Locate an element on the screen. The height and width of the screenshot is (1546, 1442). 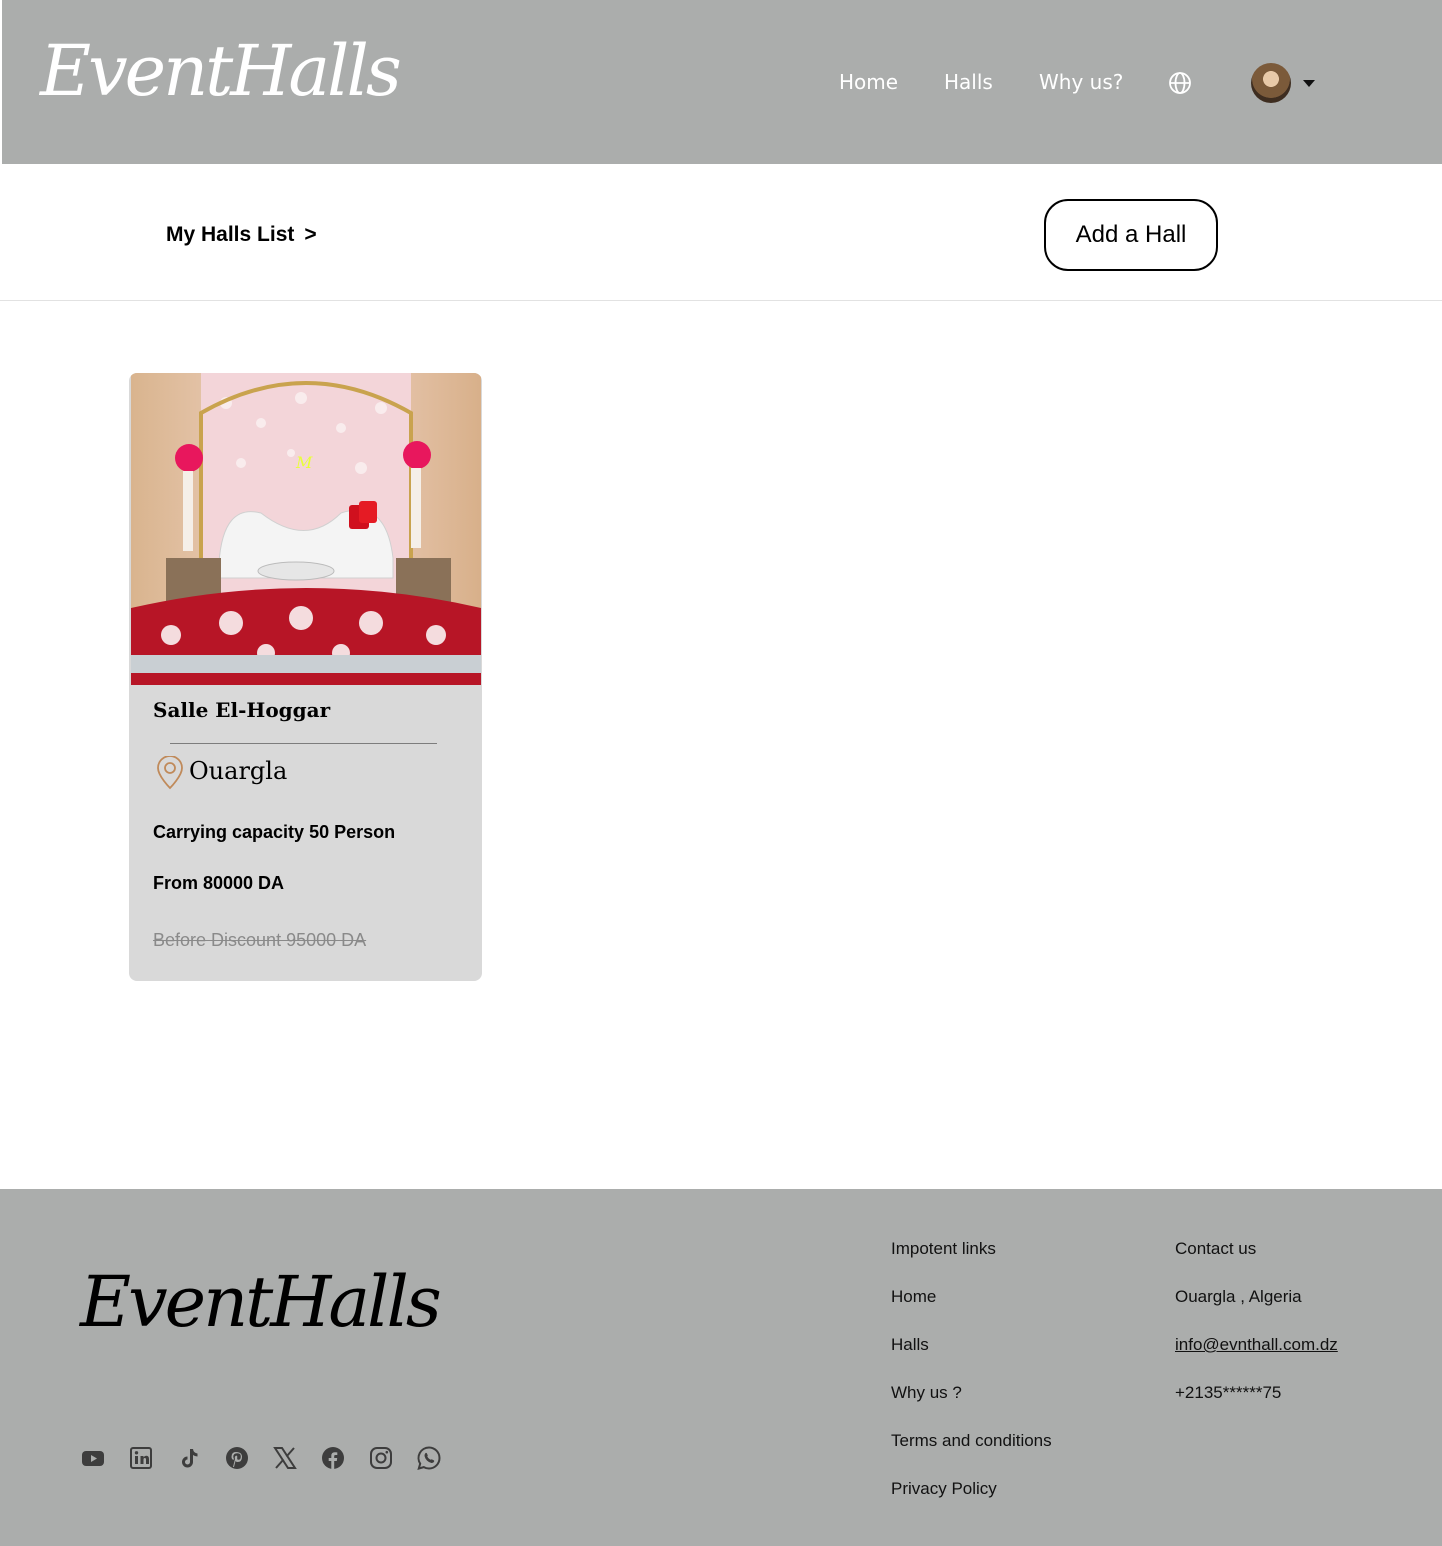
hall-old-price: Before Discount 95000 DA is located at coordinates (260, 940).